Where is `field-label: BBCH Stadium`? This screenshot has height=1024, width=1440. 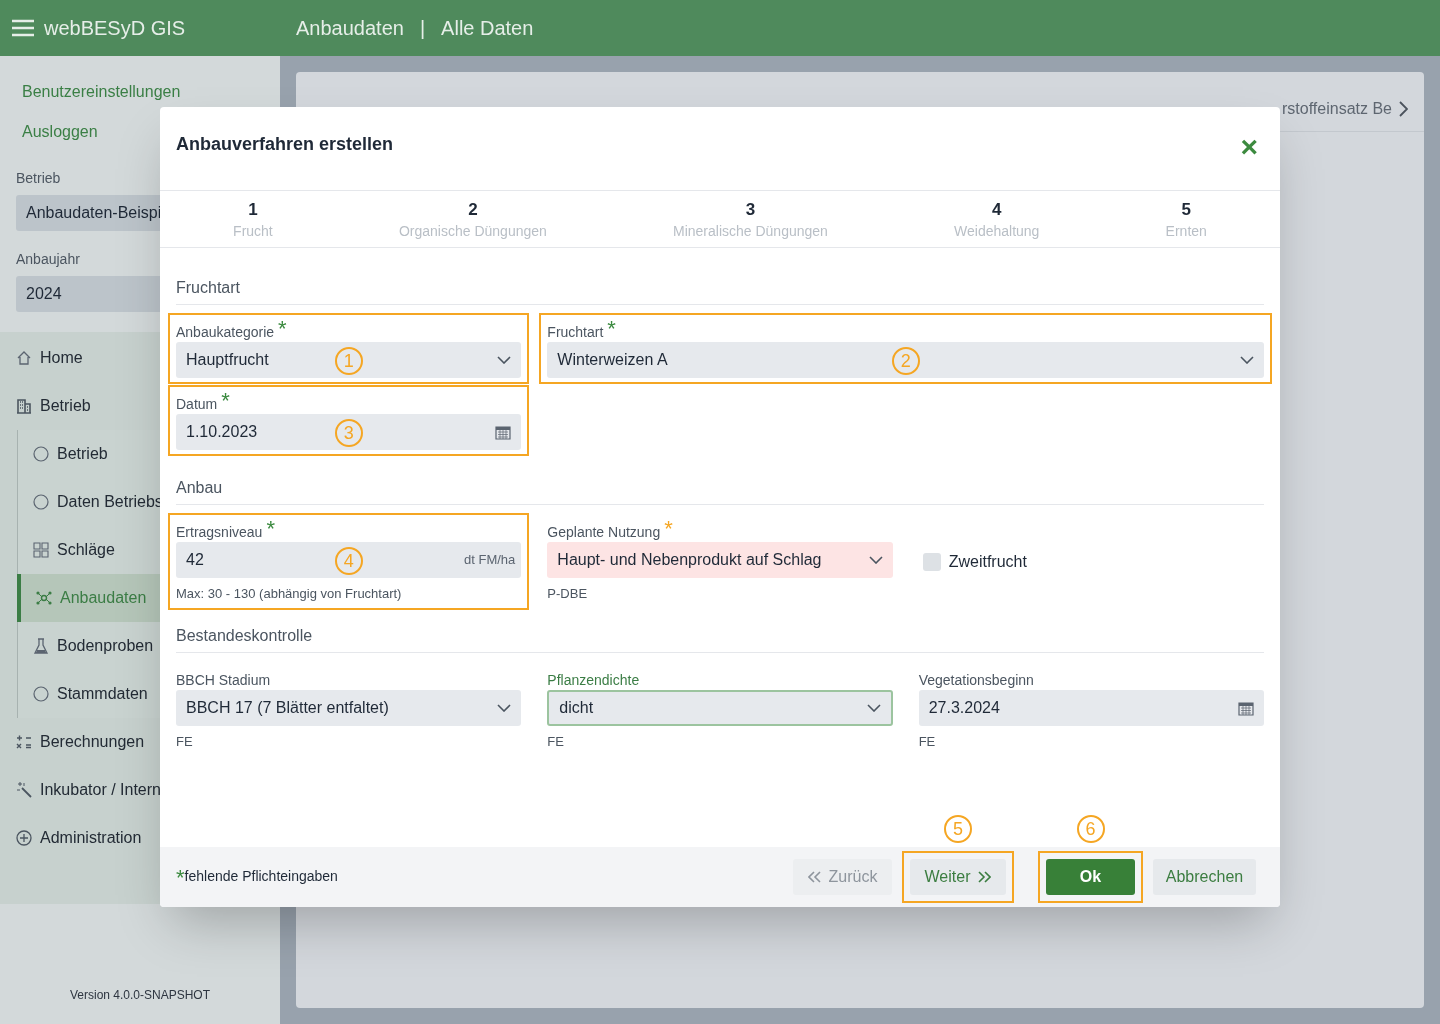
field-label: BBCH Stadium is located at coordinates (223, 680).